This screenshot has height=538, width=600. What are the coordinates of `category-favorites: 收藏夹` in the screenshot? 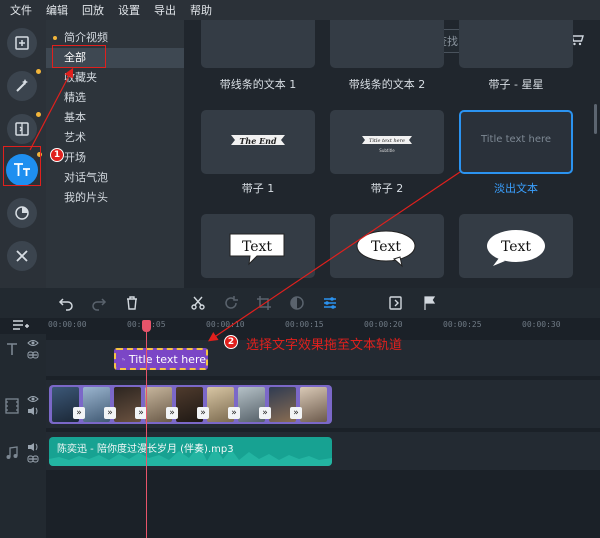 It's located at (115, 78).